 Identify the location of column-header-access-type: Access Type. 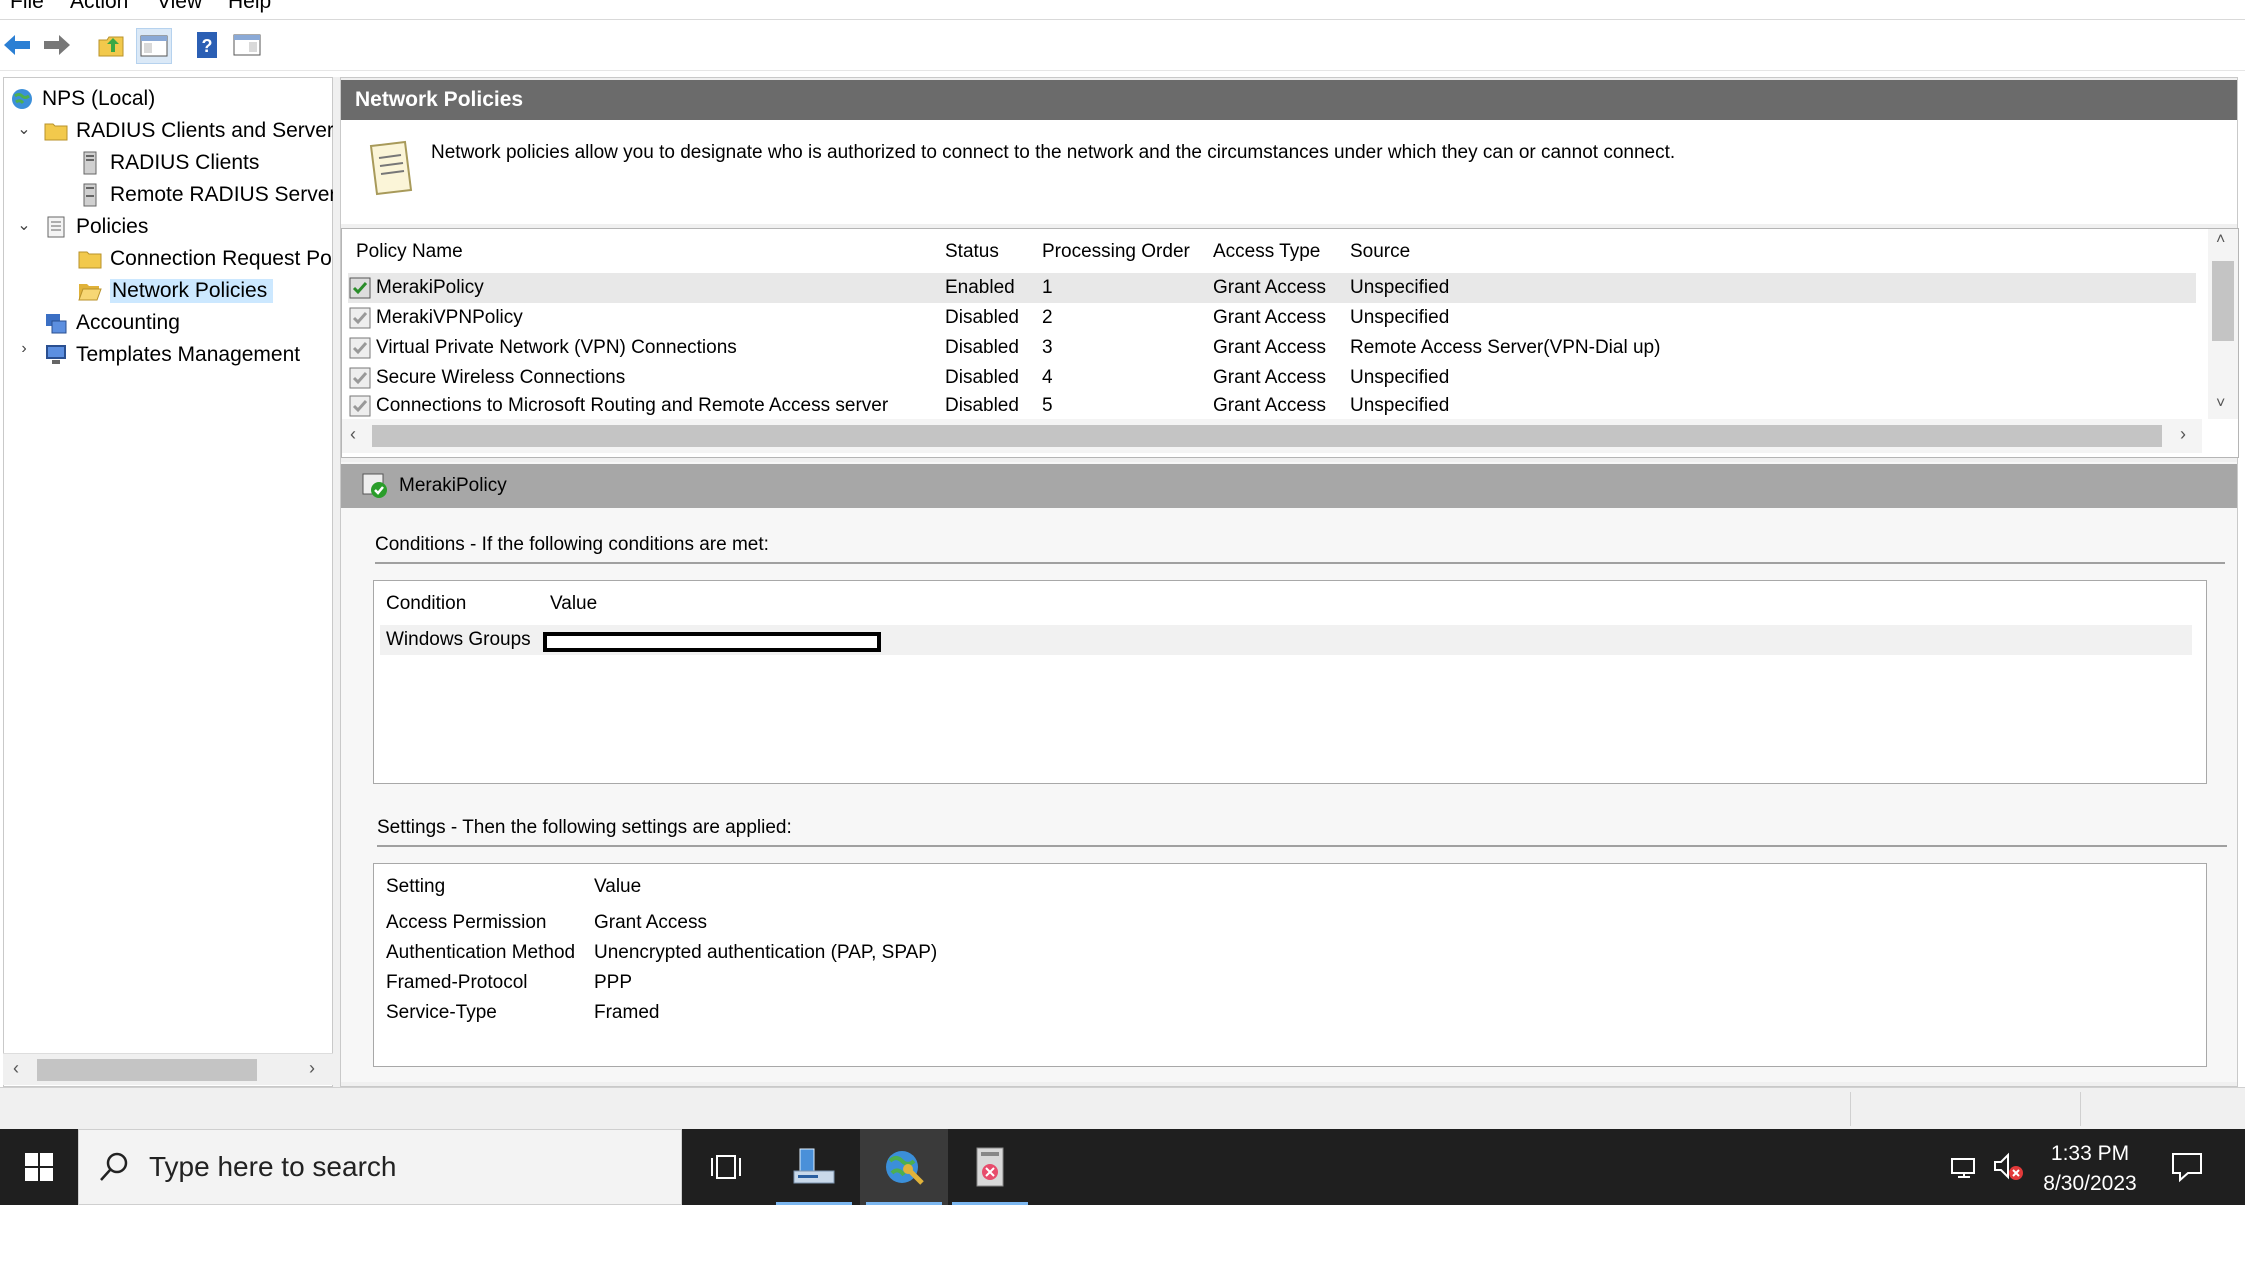
(1266, 252).